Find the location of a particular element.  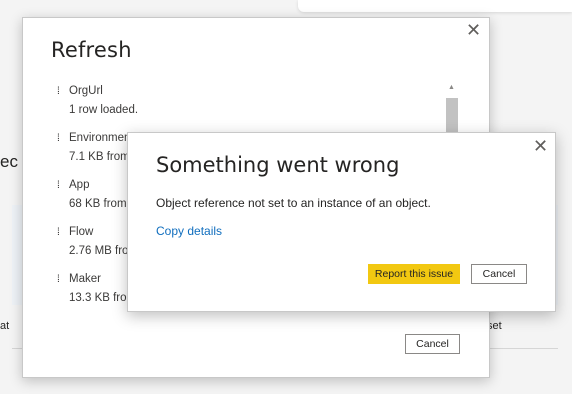

refresh-dialog-title: Refresh is located at coordinates (91, 50).